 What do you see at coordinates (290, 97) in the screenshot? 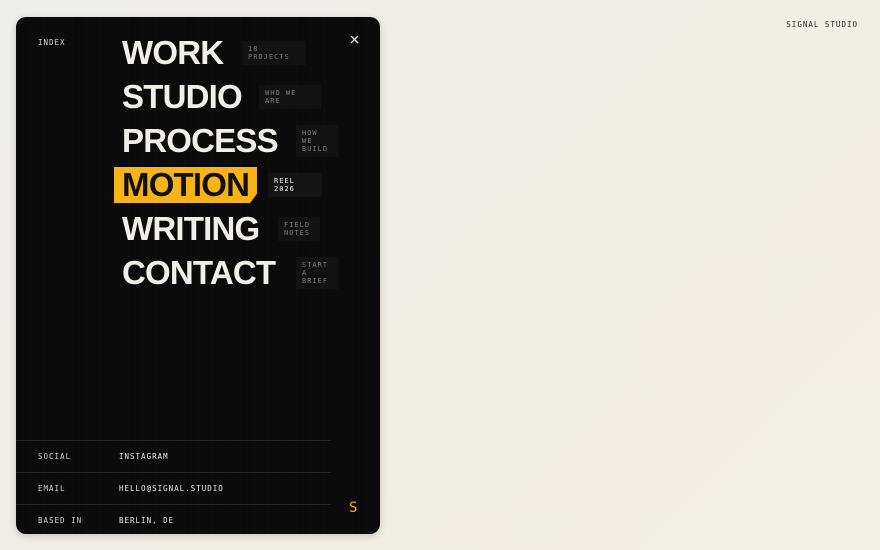
I see `nav-item-note: WHO WE ARE` at bounding box center [290, 97].